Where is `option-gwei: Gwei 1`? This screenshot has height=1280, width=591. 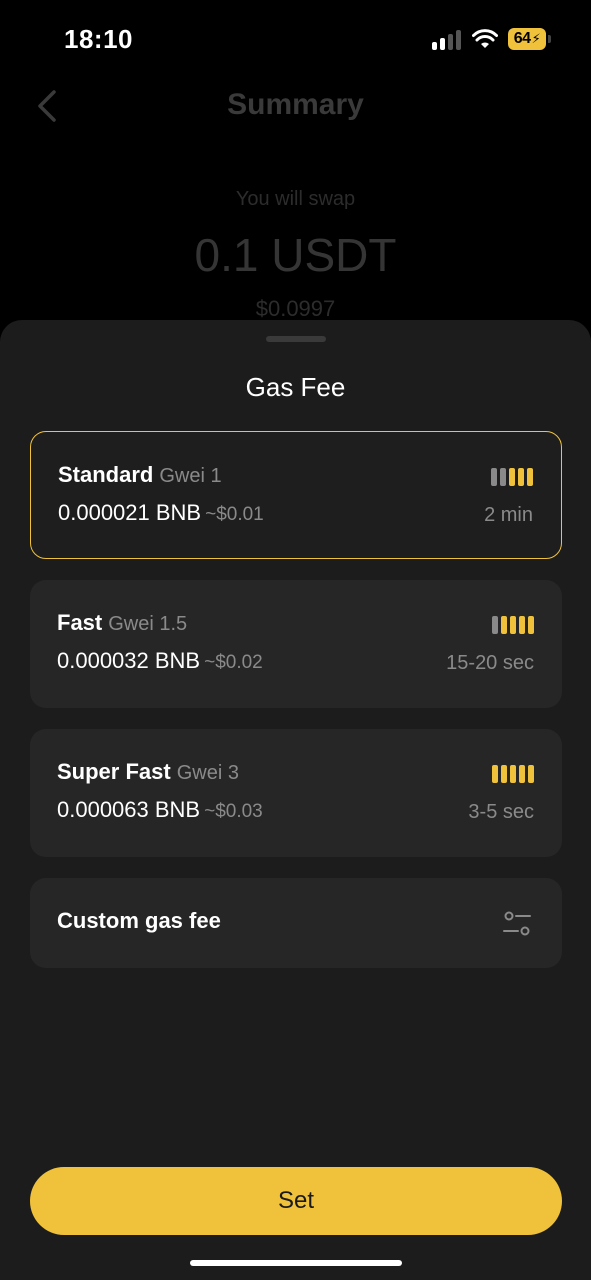
option-gwei: Gwei 1 is located at coordinates (190, 476).